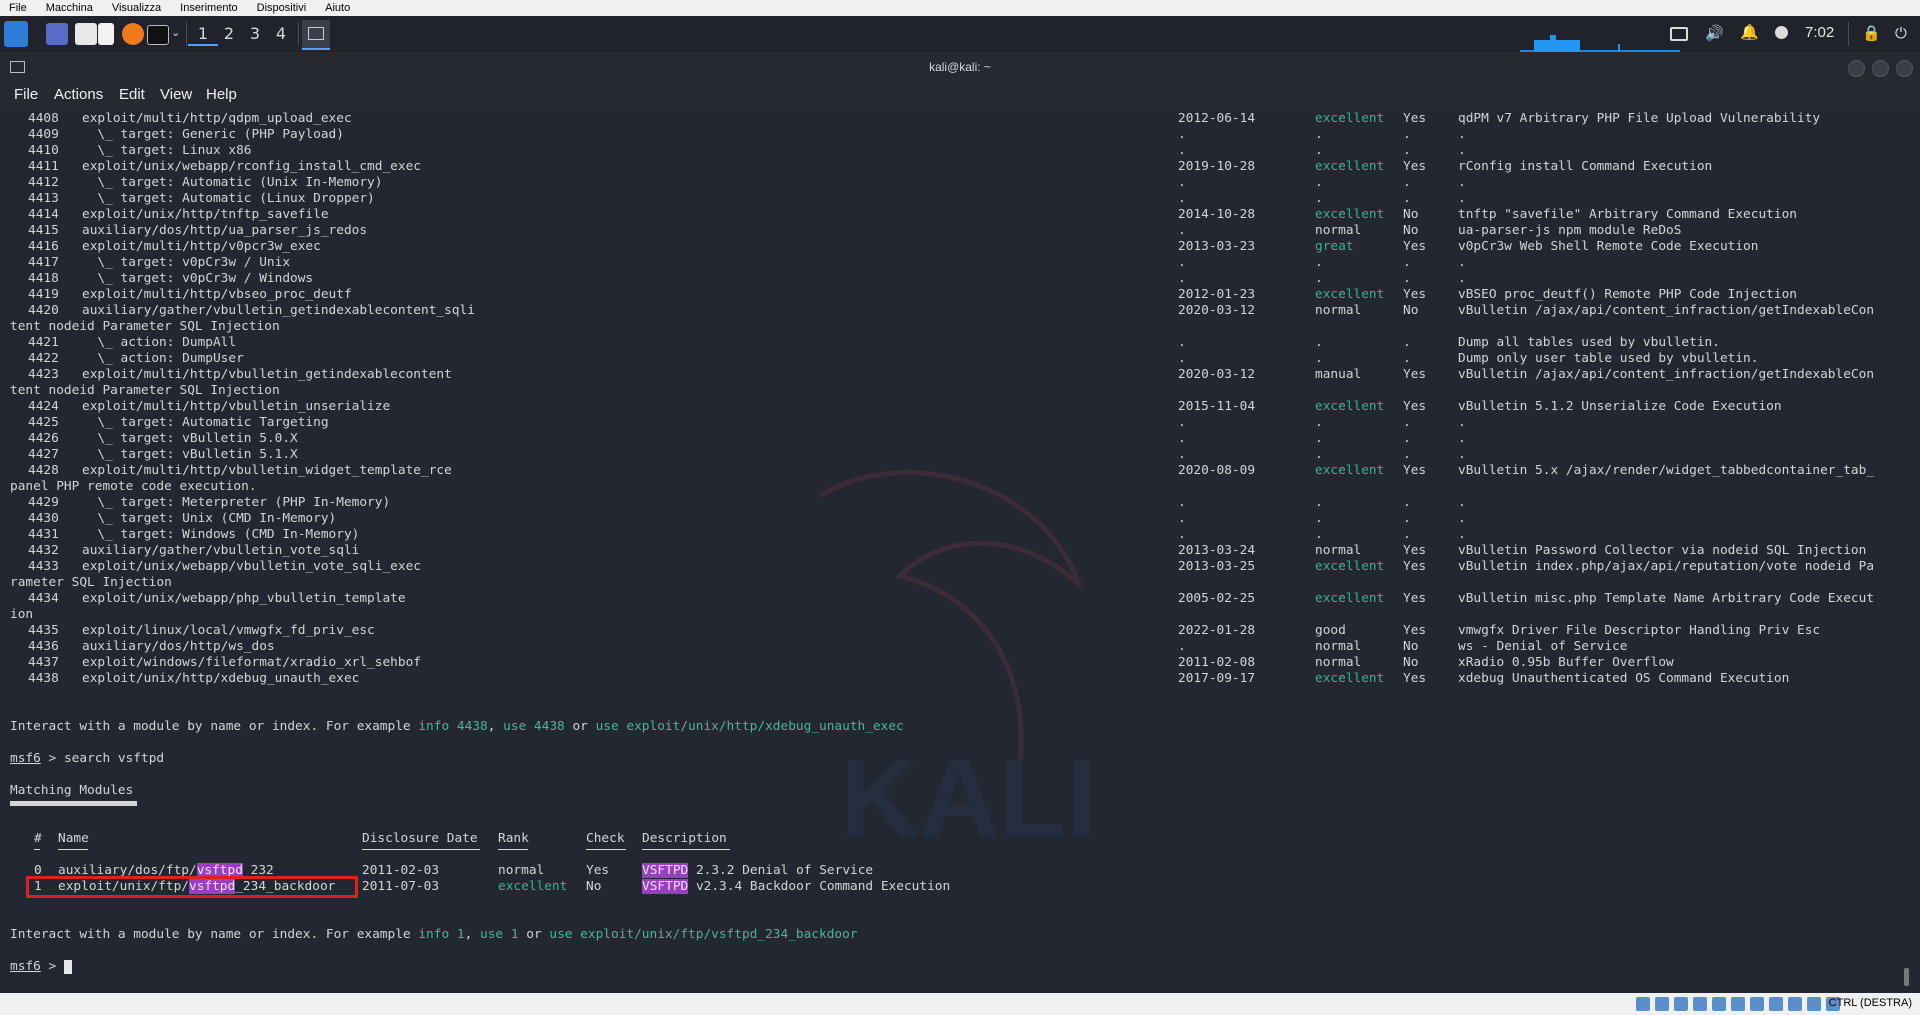 Image resolution: width=1920 pixels, height=1015 pixels. Describe the element at coordinates (67, 966) in the screenshot. I see `cursor` at that location.